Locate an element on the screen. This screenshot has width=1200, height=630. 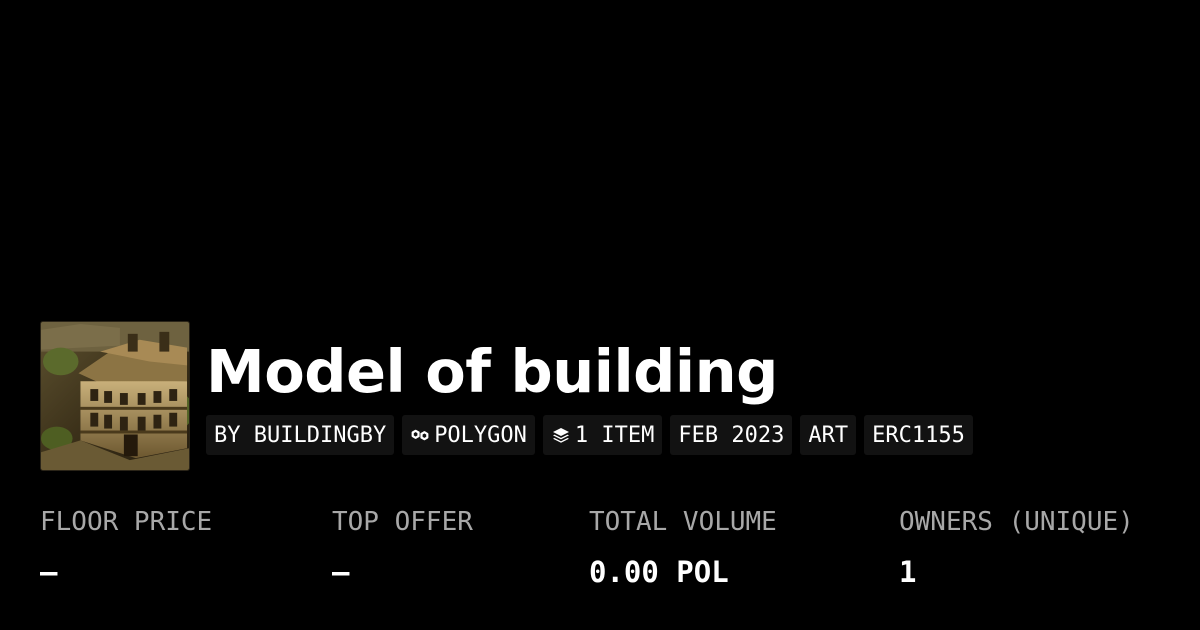
stat-floor-price: FLOOR PRICE – is located at coordinates (126, 547).